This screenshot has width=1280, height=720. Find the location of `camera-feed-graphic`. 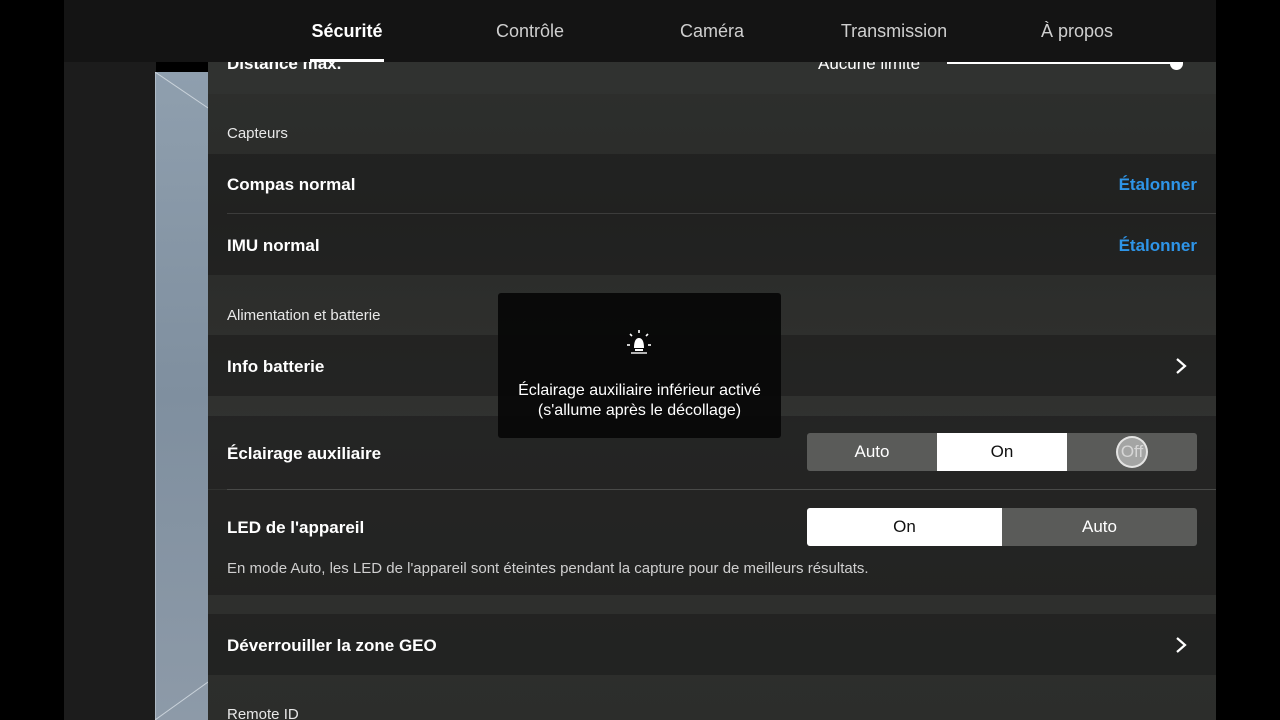

camera-feed-graphic is located at coordinates (181, 396).